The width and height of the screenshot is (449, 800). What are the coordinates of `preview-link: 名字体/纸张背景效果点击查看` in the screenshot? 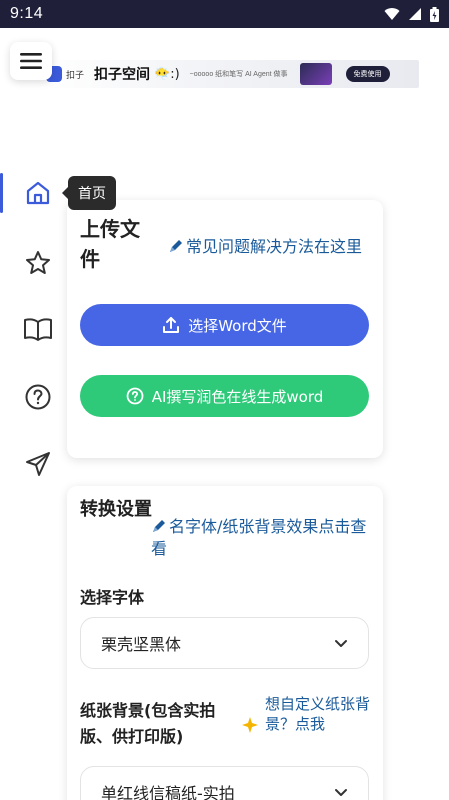 It's located at (261, 538).